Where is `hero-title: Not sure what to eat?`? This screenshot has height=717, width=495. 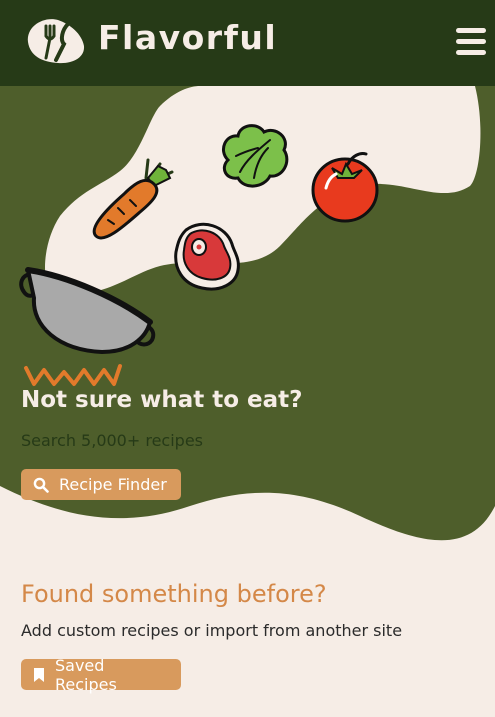
hero-title: Not sure what to eat? is located at coordinates (162, 400).